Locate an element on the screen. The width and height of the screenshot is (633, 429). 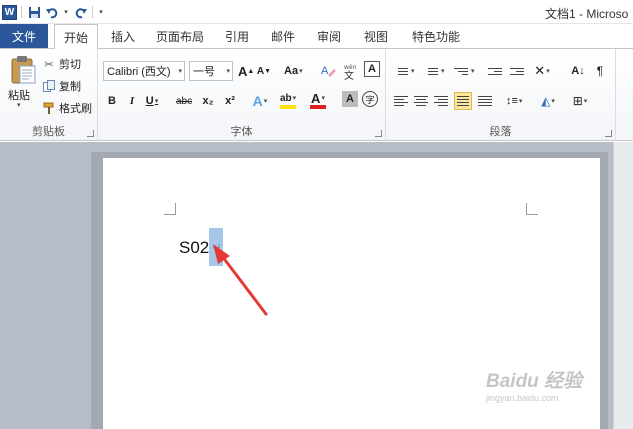
font-name-select: Calibri (西文) ▾ is located at coordinates (144, 71).